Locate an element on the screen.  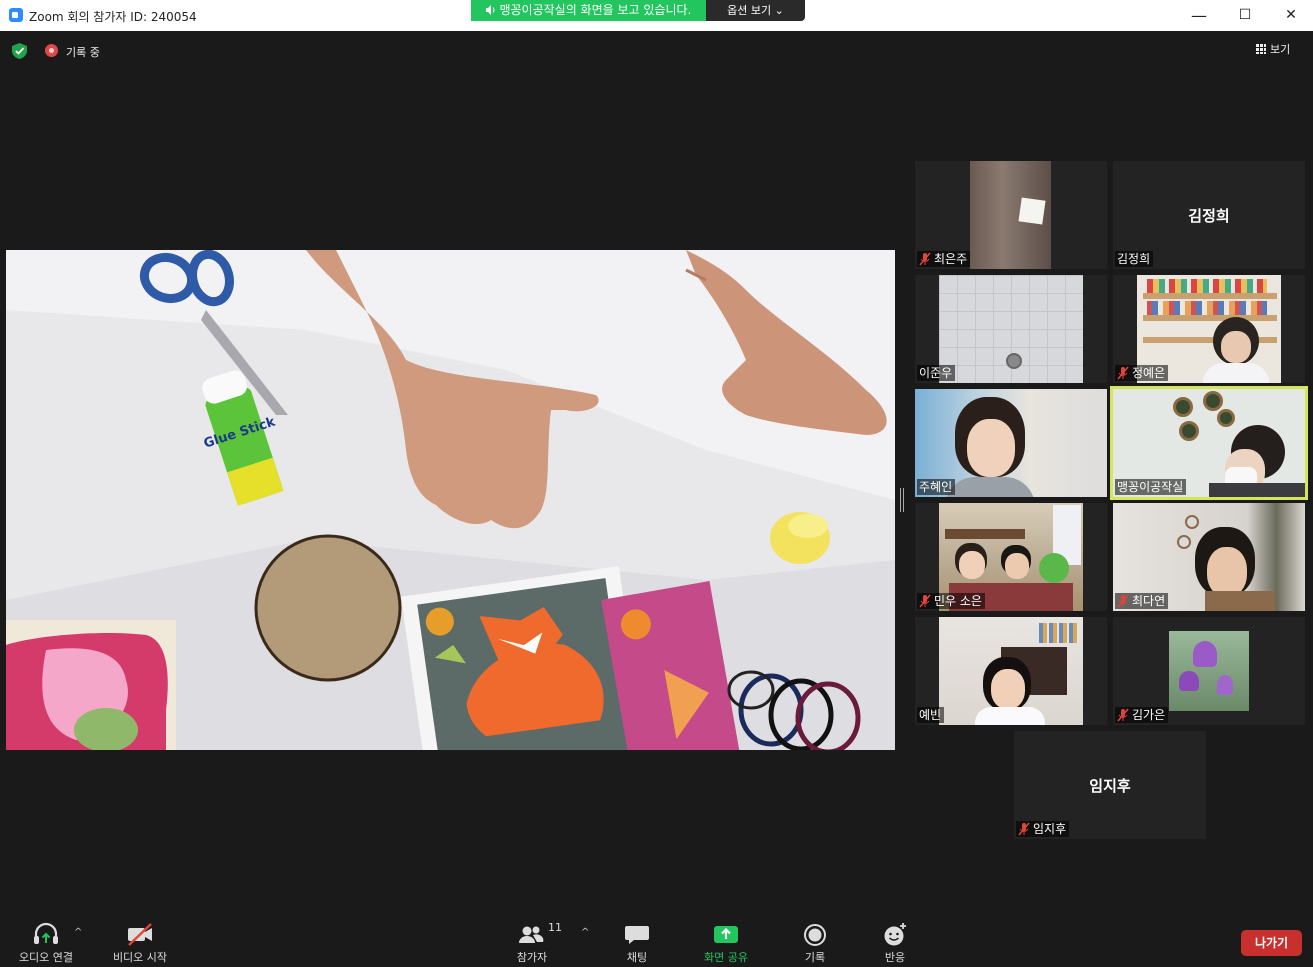
participants-button: 11 참가자 is located at coordinates (536, 942).